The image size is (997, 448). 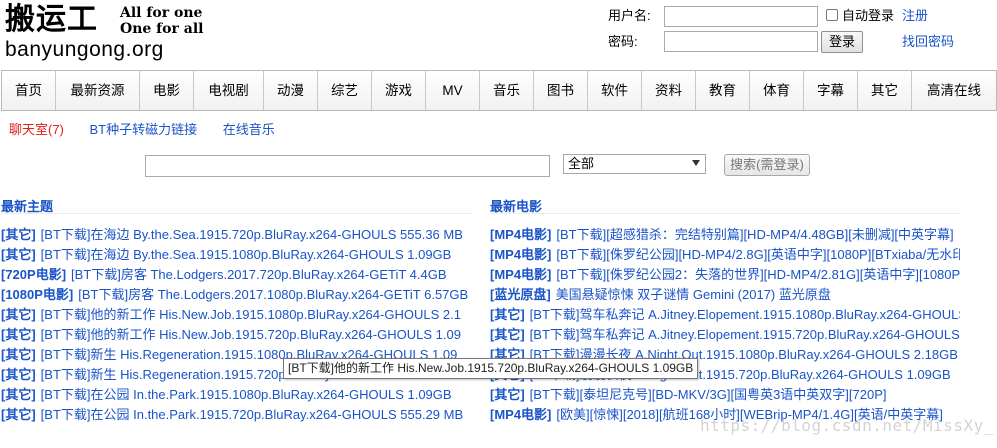 I want to click on search-button: 搜索(需登录), so click(x=767, y=165).